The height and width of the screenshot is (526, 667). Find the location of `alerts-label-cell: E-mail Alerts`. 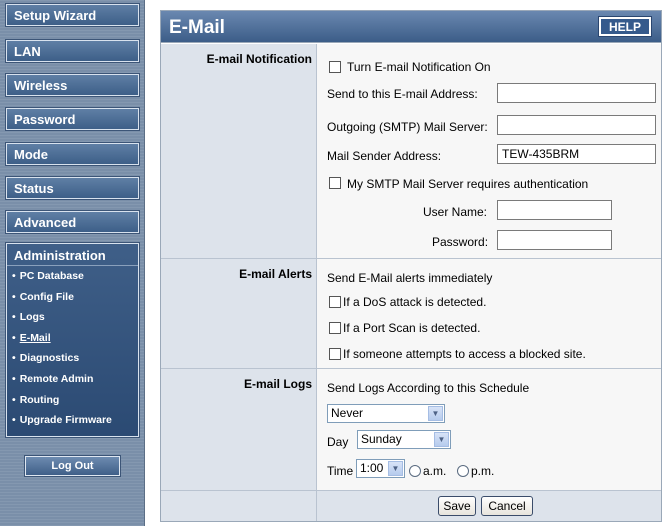

alerts-label-cell: E-mail Alerts is located at coordinates (239, 313).